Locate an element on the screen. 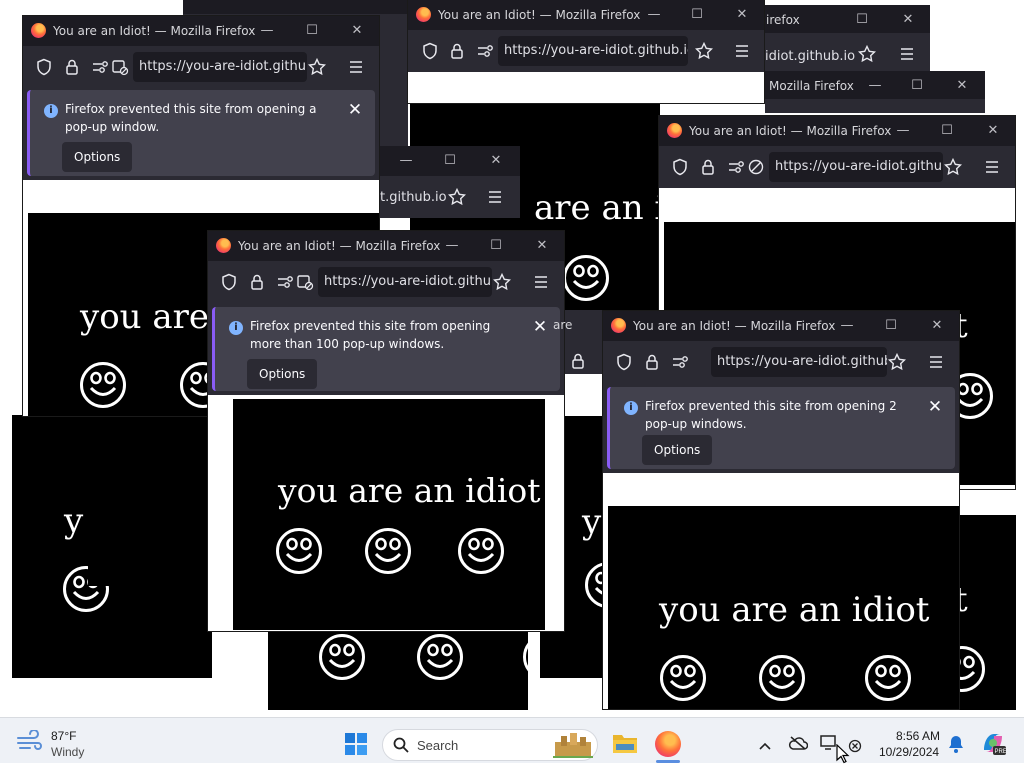  clock-date: 10/29/2024 is located at coordinates (909, 752).